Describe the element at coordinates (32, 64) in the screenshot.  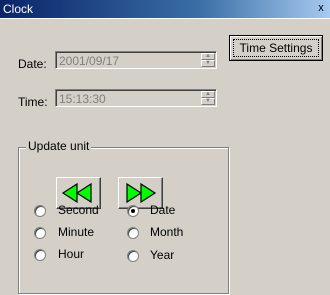
I see `date-label: Date:` at that location.